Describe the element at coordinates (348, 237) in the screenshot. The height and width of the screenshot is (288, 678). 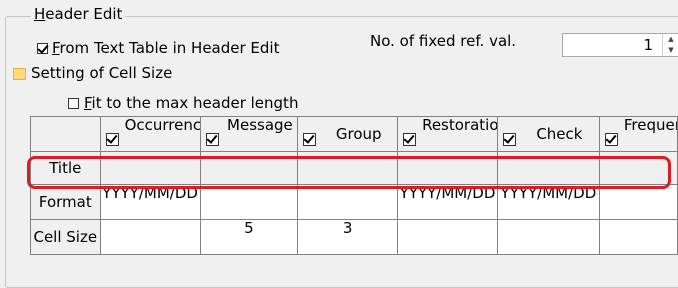
I see `grid-cell: 3` at that location.